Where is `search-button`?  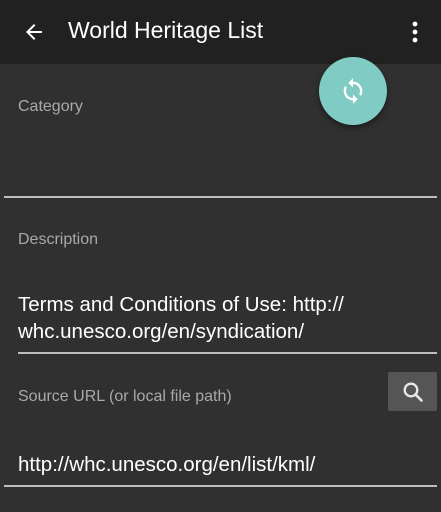 search-button is located at coordinates (412, 391).